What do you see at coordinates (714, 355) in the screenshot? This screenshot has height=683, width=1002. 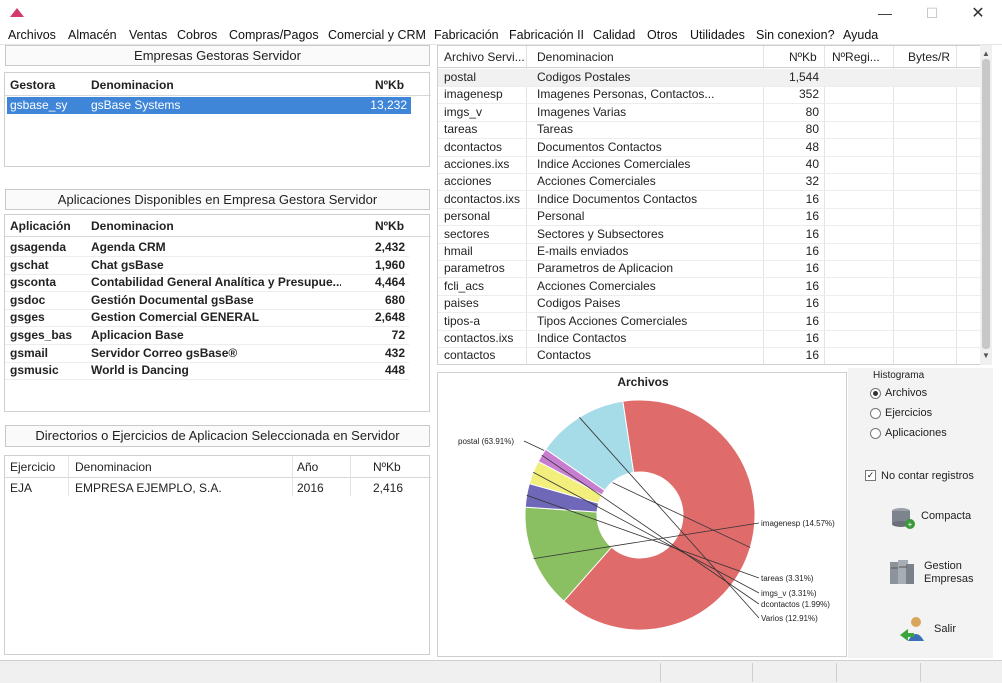 I see `table-row: contactos Contactos 16` at bounding box center [714, 355].